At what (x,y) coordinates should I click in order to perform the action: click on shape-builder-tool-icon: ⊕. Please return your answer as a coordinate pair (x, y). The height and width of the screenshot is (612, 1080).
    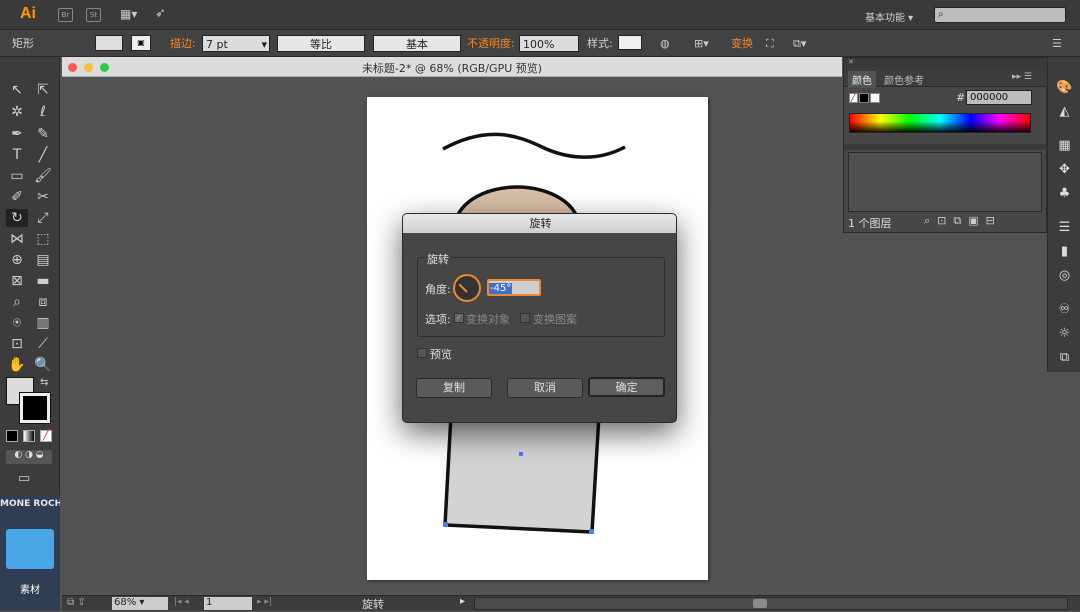
    Looking at the image, I should click on (17, 260).